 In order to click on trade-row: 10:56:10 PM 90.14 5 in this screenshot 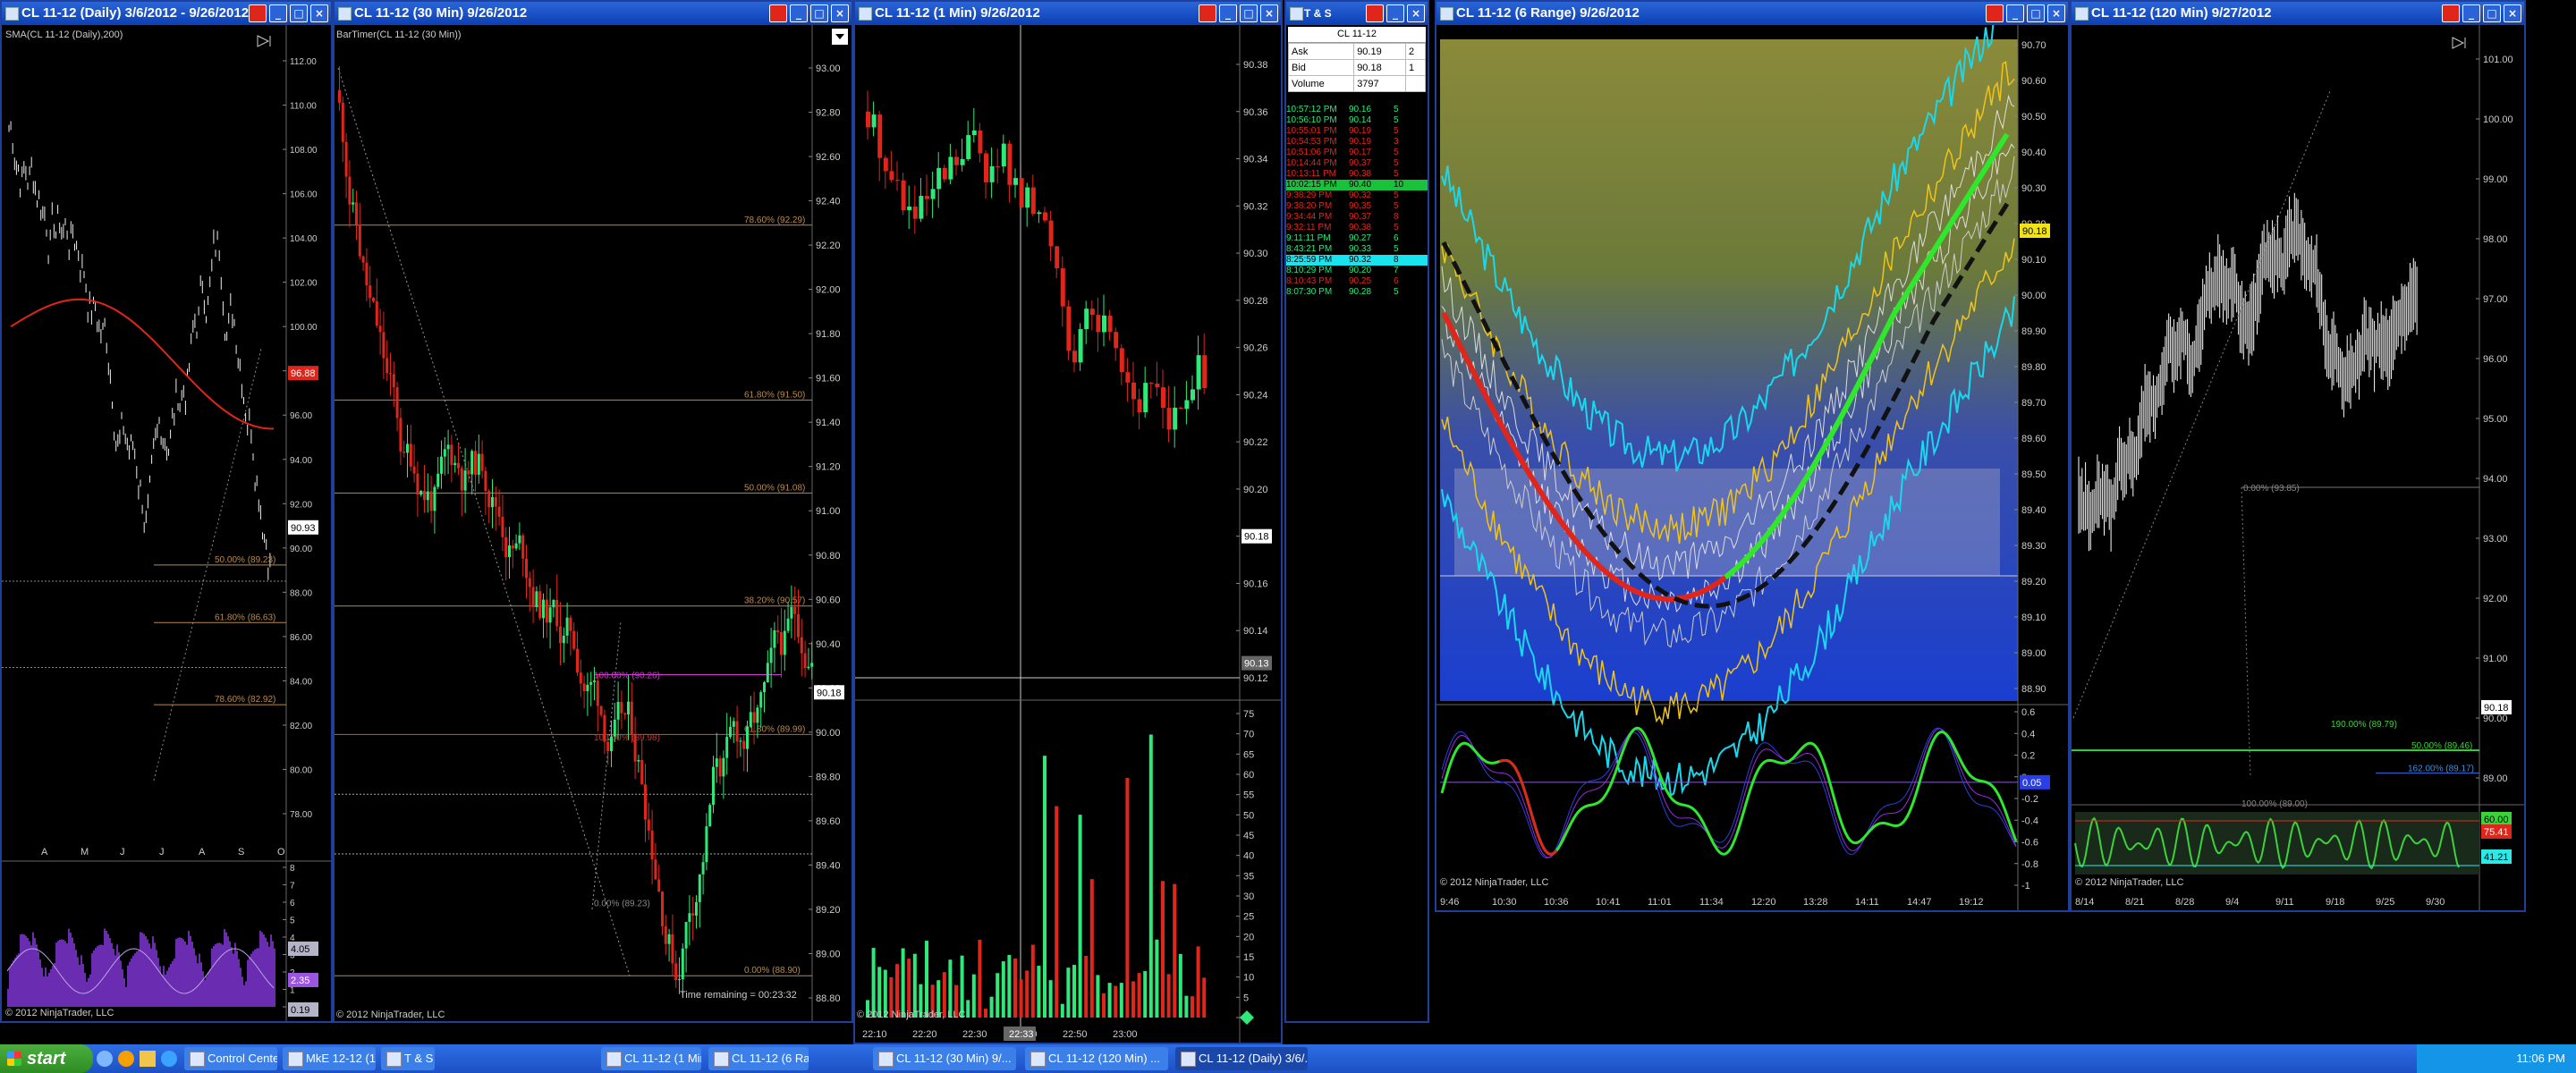, I will do `click(1357, 120)`.